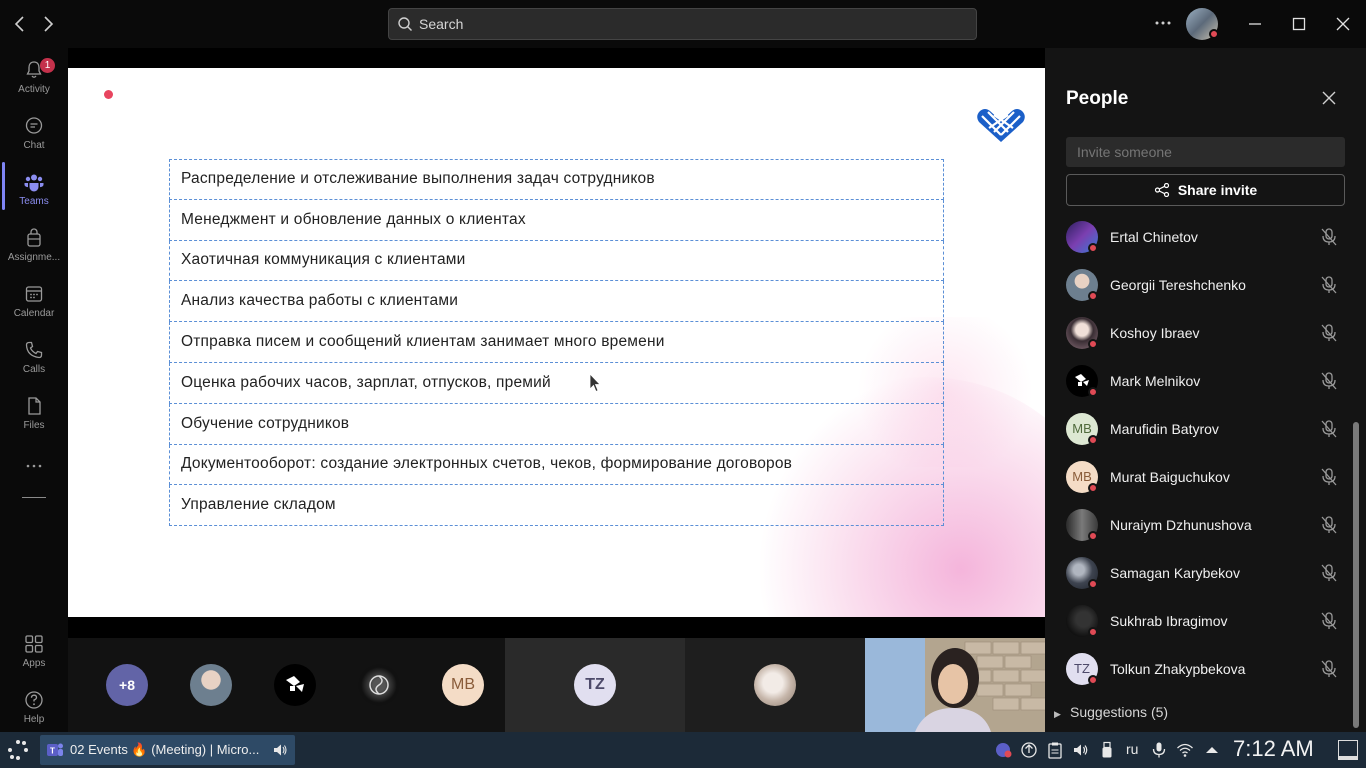 The height and width of the screenshot is (768, 1366). Describe the element at coordinates (1107, 750) in the screenshot. I see `usb-device-icon` at that location.